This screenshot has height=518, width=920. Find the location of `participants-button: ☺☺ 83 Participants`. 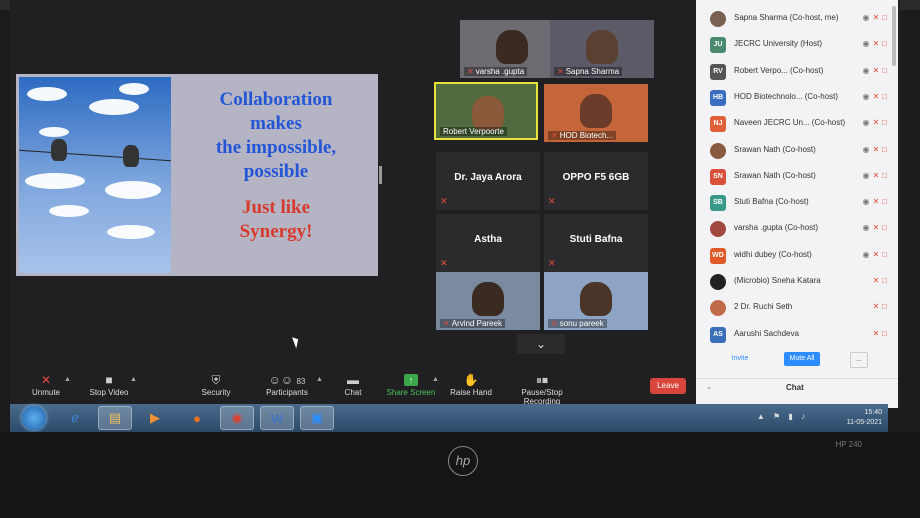

participants-button: ☺☺ 83 Participants is located at coordinates (287, 384).